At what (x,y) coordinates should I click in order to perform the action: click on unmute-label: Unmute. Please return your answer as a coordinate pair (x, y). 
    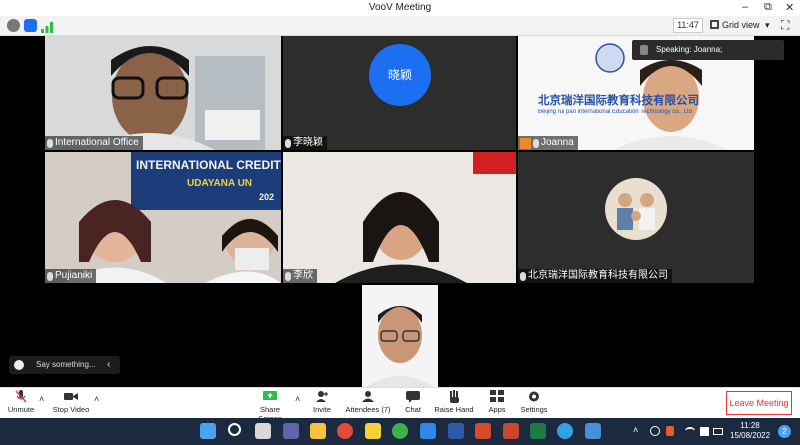
    Looking at the image, I should click on (21, 409).